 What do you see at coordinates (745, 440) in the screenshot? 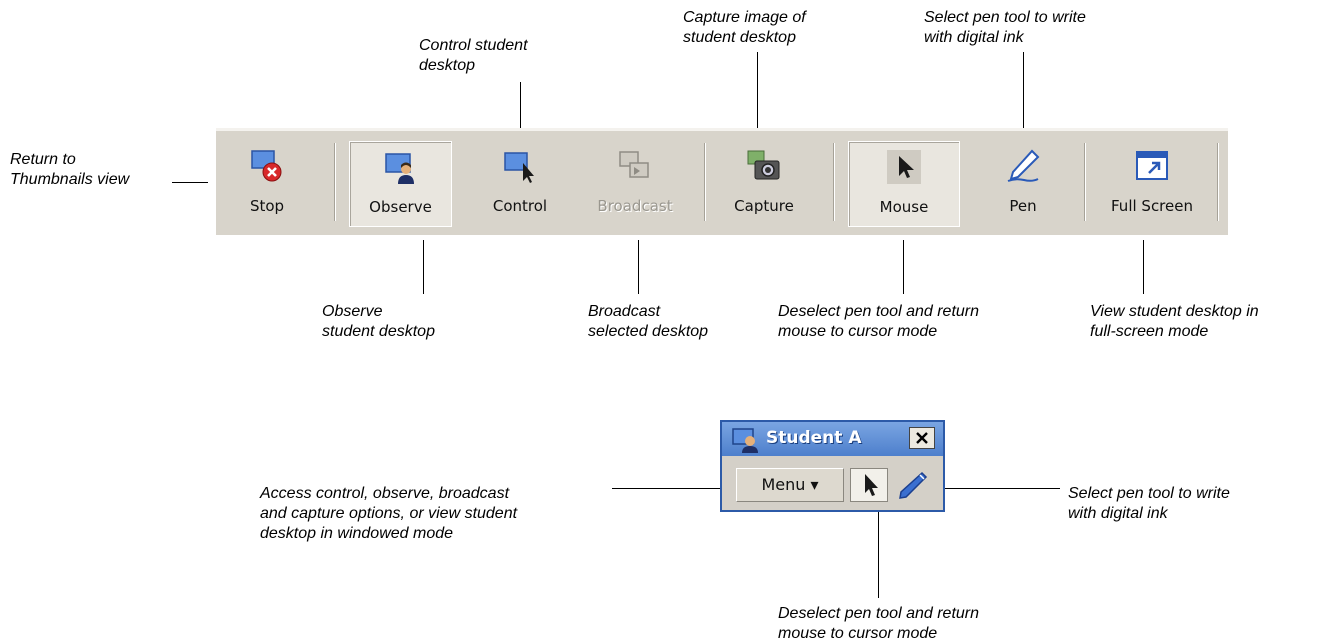
I see `student-avatar-icon` at bounding box center [745, 440].